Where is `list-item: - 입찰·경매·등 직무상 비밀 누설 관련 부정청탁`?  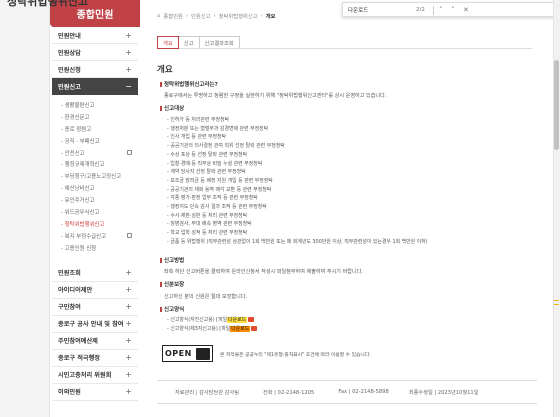 list-item: - 입찰·경매·등 직무상 비밀 누설 관련 부정청탁 is located at coordinates (215, 163).